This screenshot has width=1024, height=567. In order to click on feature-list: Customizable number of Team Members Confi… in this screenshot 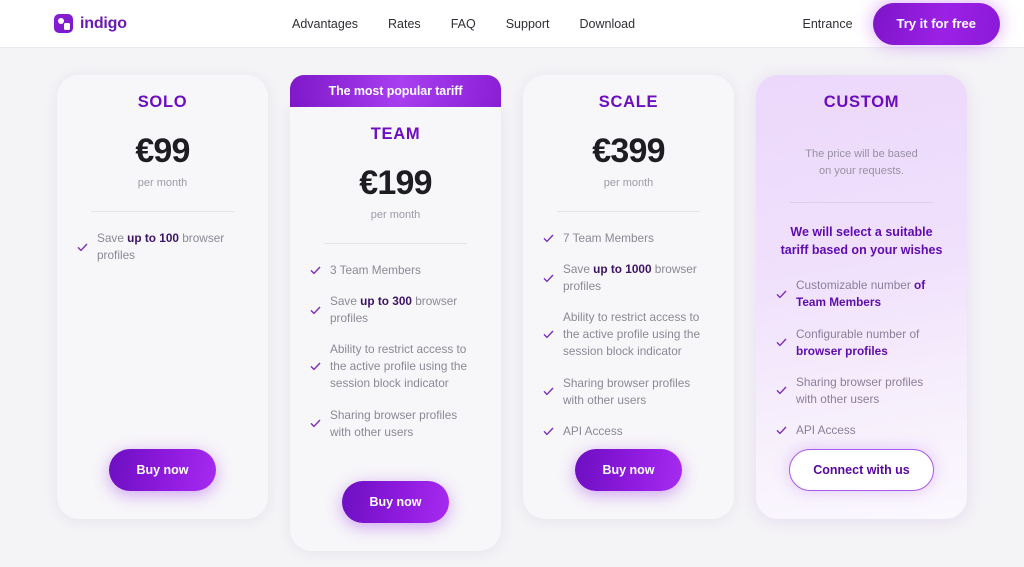, I will do `click(861, 358)`.